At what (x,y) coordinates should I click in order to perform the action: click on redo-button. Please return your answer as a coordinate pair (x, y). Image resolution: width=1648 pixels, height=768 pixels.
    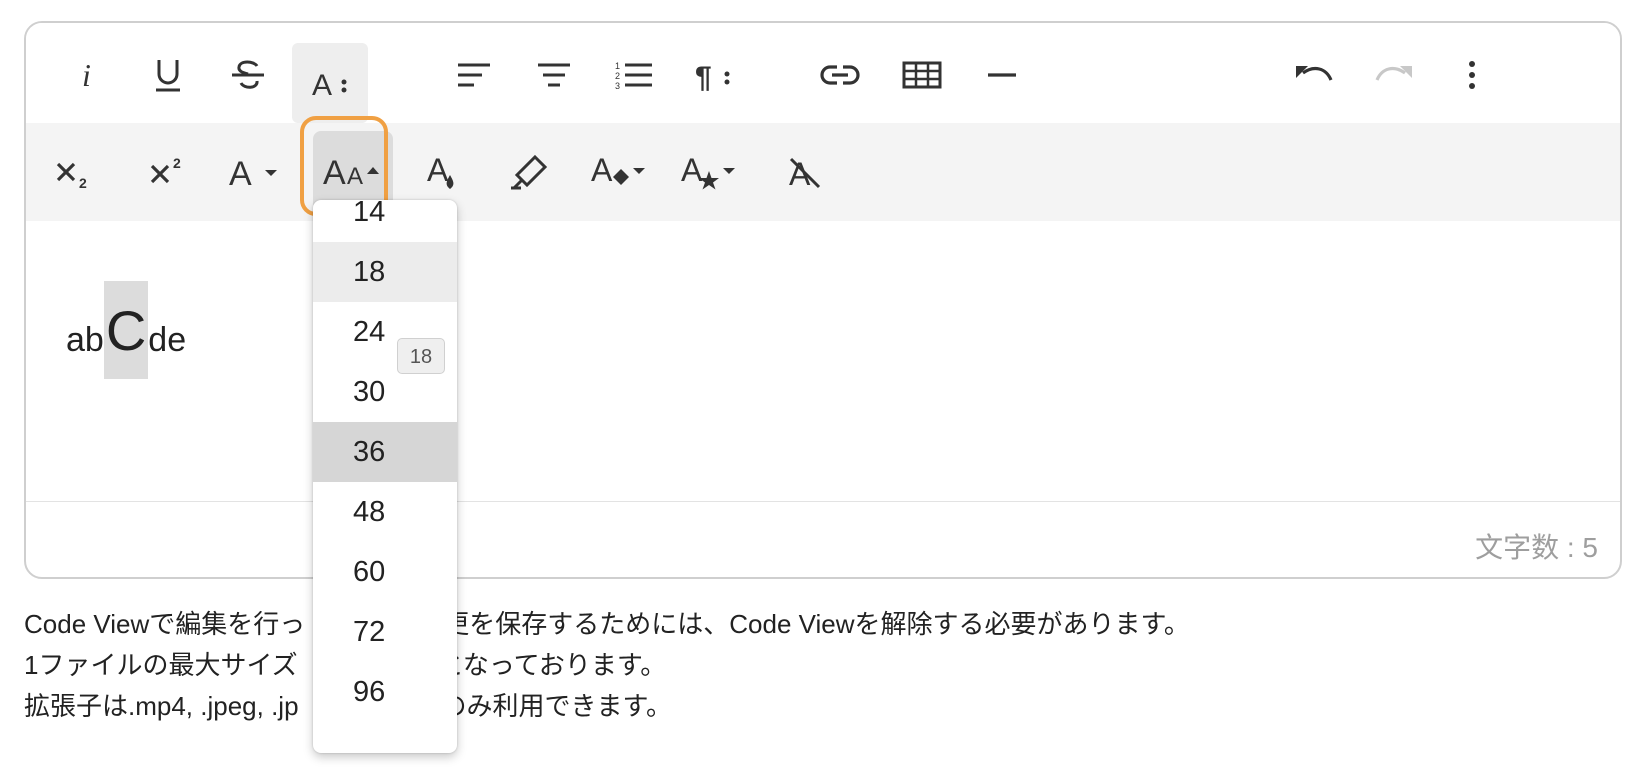
    Looking at the image, I should click on (1394, 75).